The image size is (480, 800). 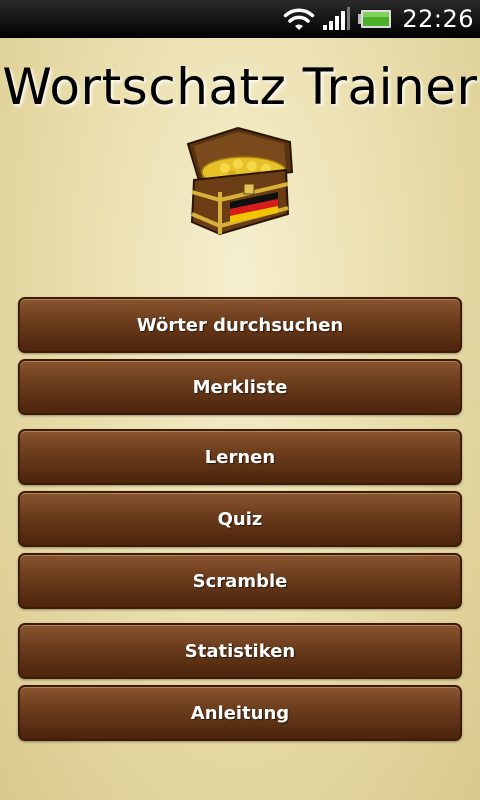 What do you see at coordinates (438, 19) in the screenshot?
I see `status-clock: 22:26` at bounding box center [438, 19].